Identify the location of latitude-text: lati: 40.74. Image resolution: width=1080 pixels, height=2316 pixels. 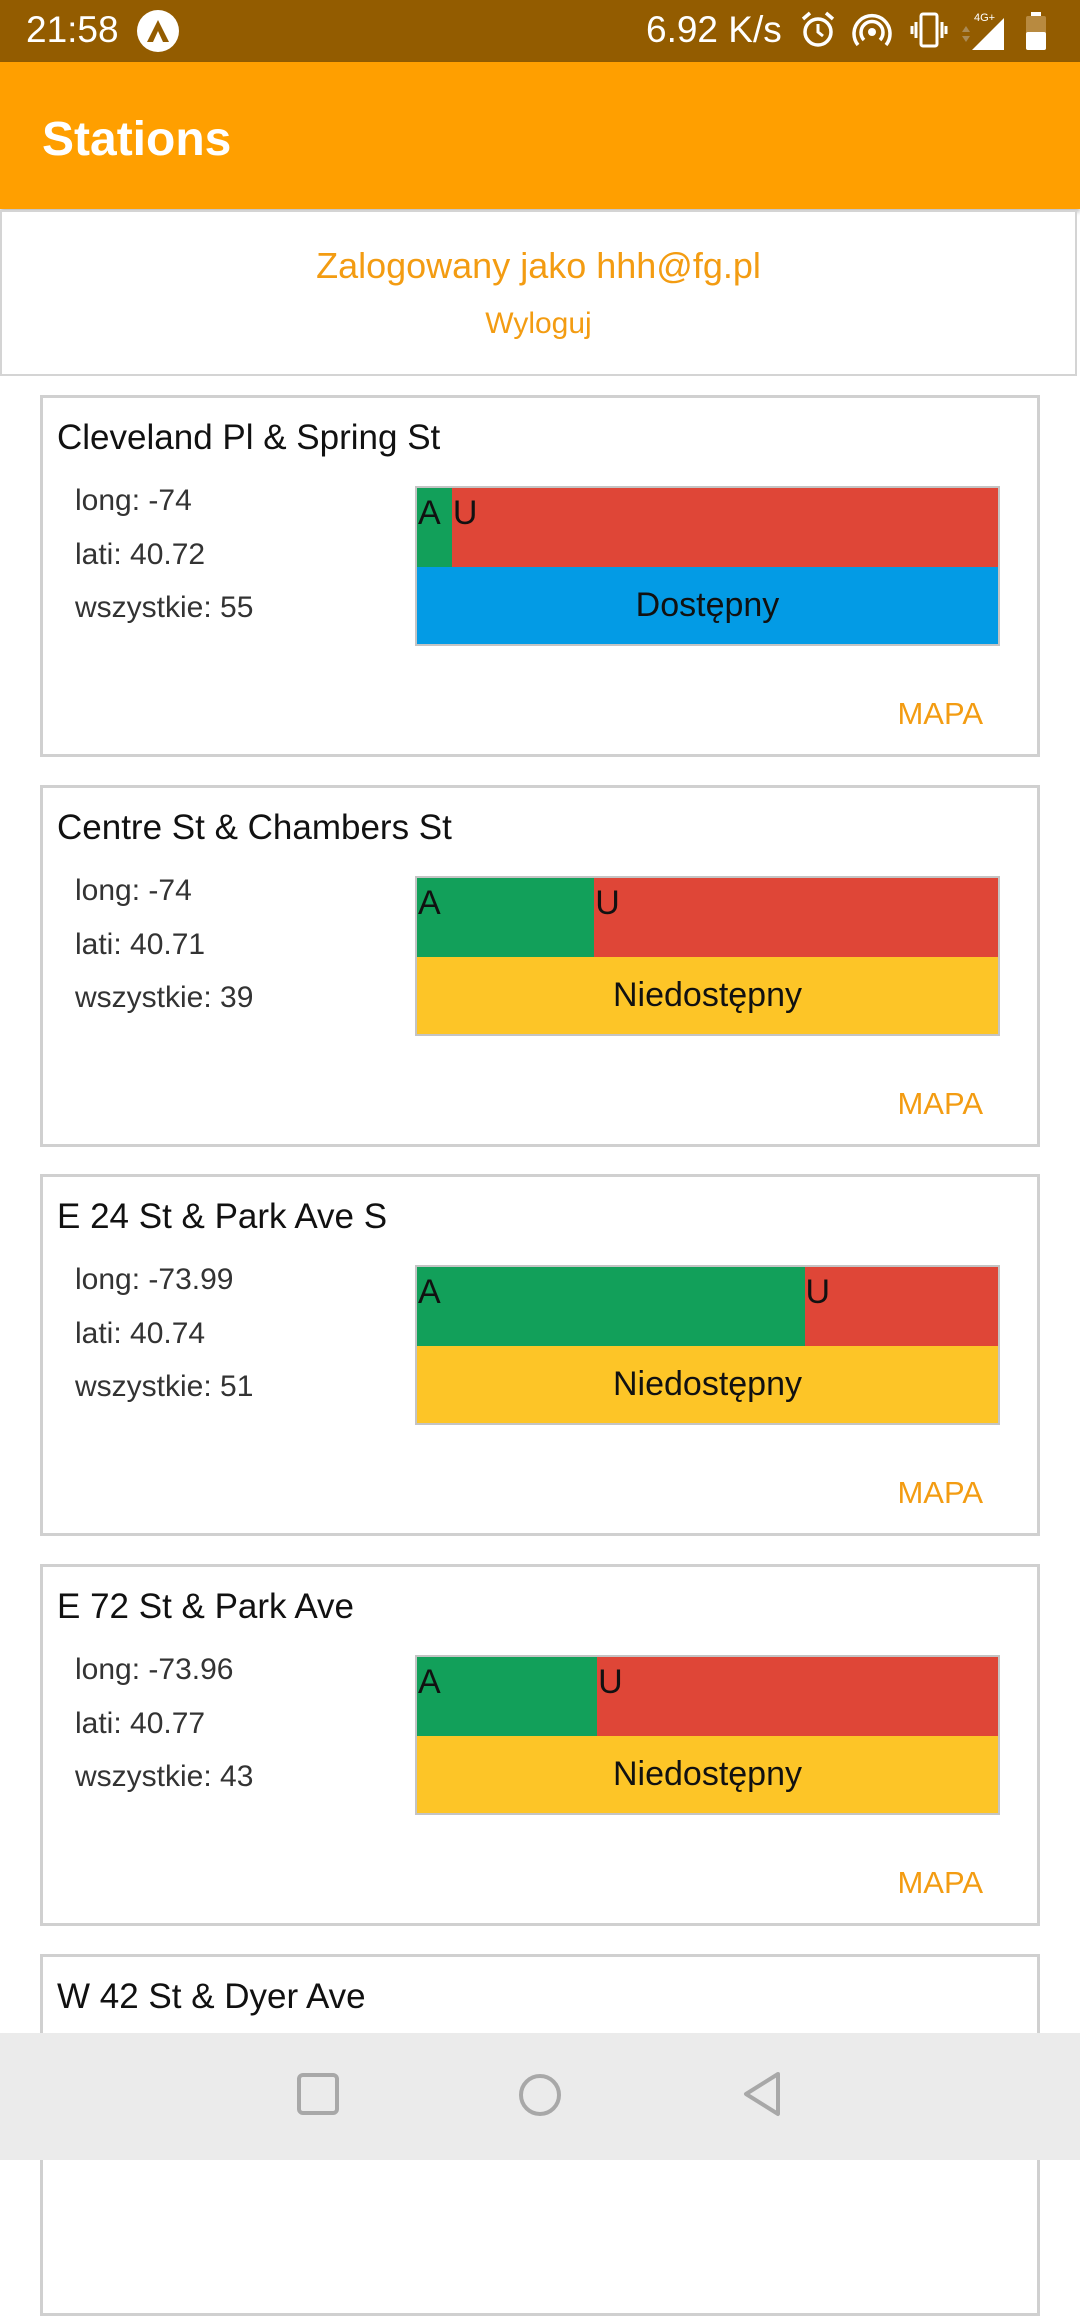
(140, 1333).